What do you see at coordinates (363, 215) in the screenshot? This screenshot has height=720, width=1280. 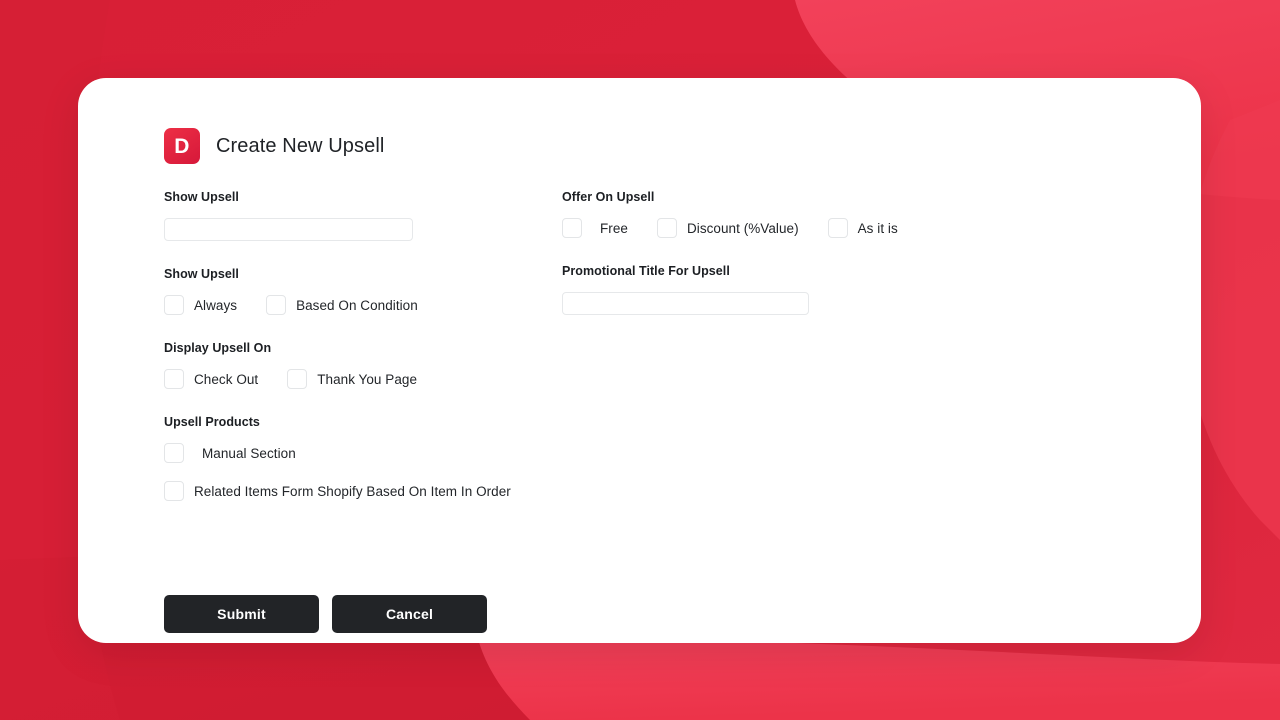 I see `field-show-upsell-name: Show Upsell` at bounding box center [363, 215].